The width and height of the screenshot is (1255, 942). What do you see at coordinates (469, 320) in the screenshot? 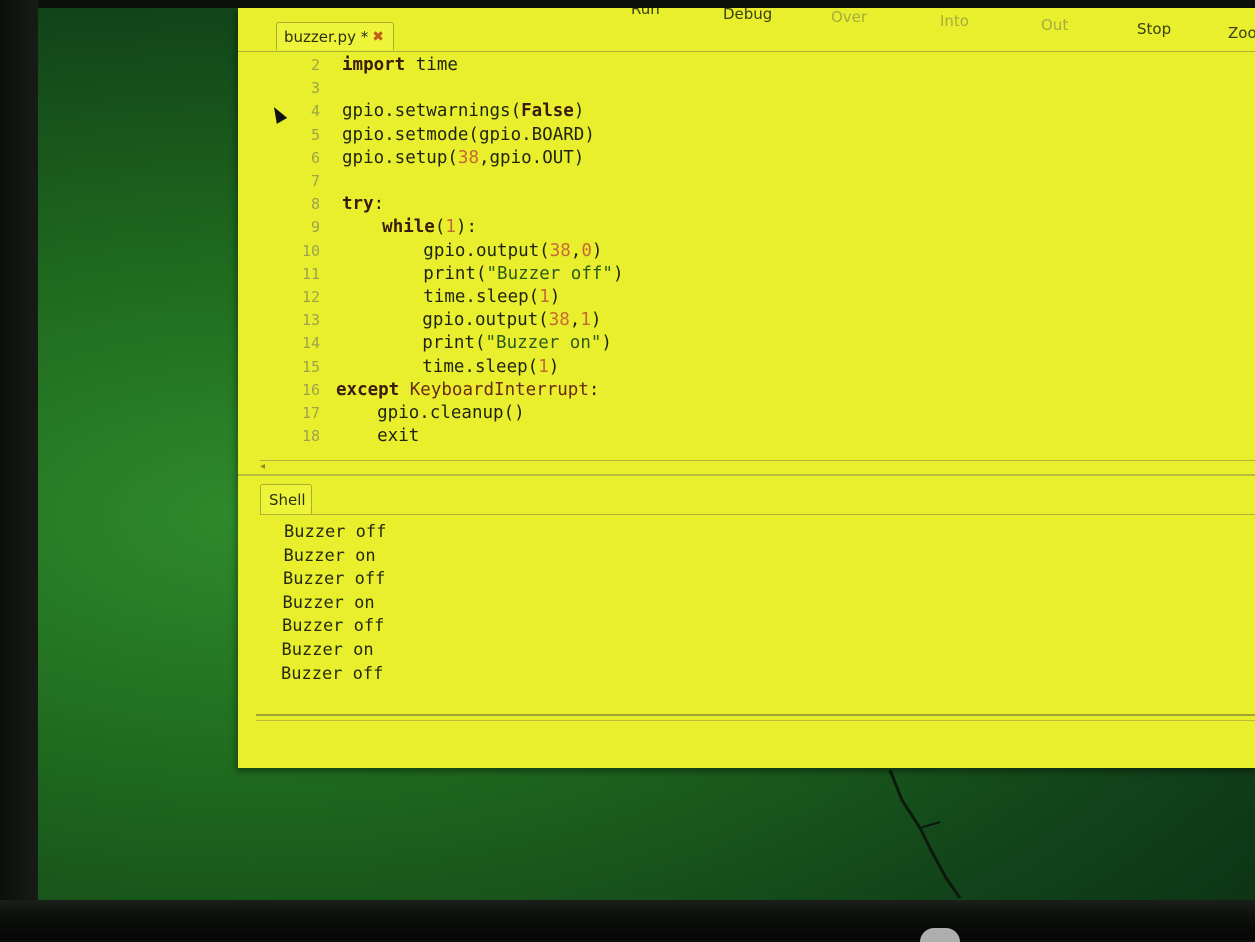
I see `code-line: gpio.output(38,1)` at bounding box center [469, 320].